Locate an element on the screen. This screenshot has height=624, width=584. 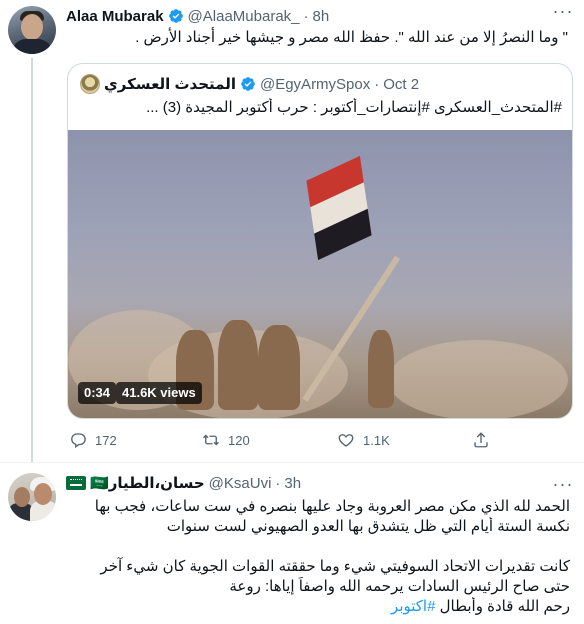
tweet-timestamp: 3h is located at coordinates (292, 483).